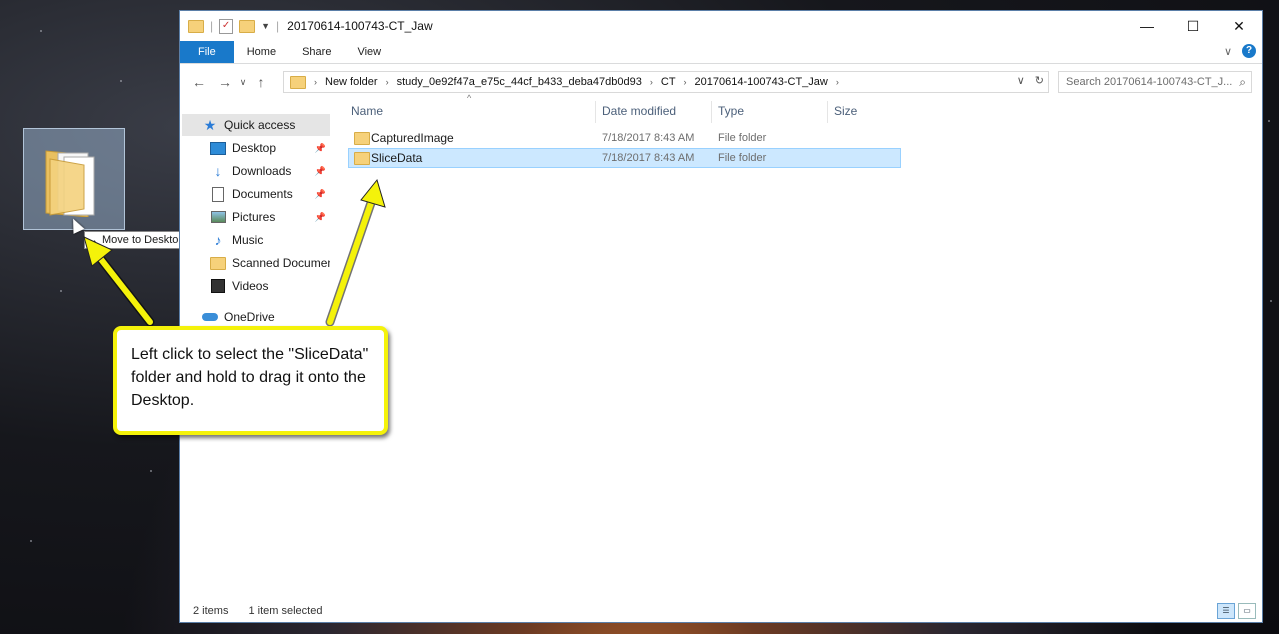  What do you see at coordinates (1193, 26) in the screenshot?
I see `maximize-button: ☐` at bounding box center [1193, 26].